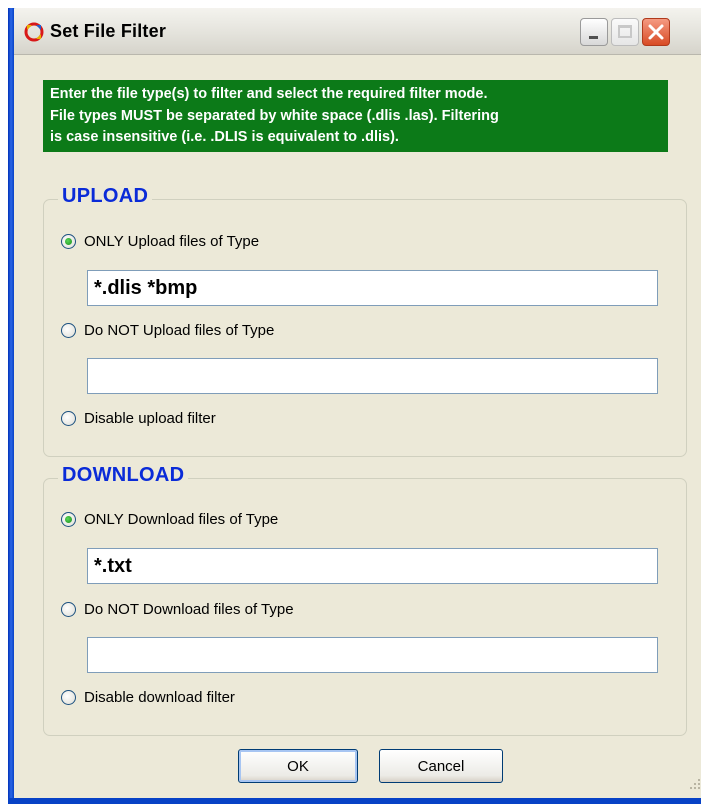  I want to click on download-only-label: ONLY Download files of Type, so click(181, 519).